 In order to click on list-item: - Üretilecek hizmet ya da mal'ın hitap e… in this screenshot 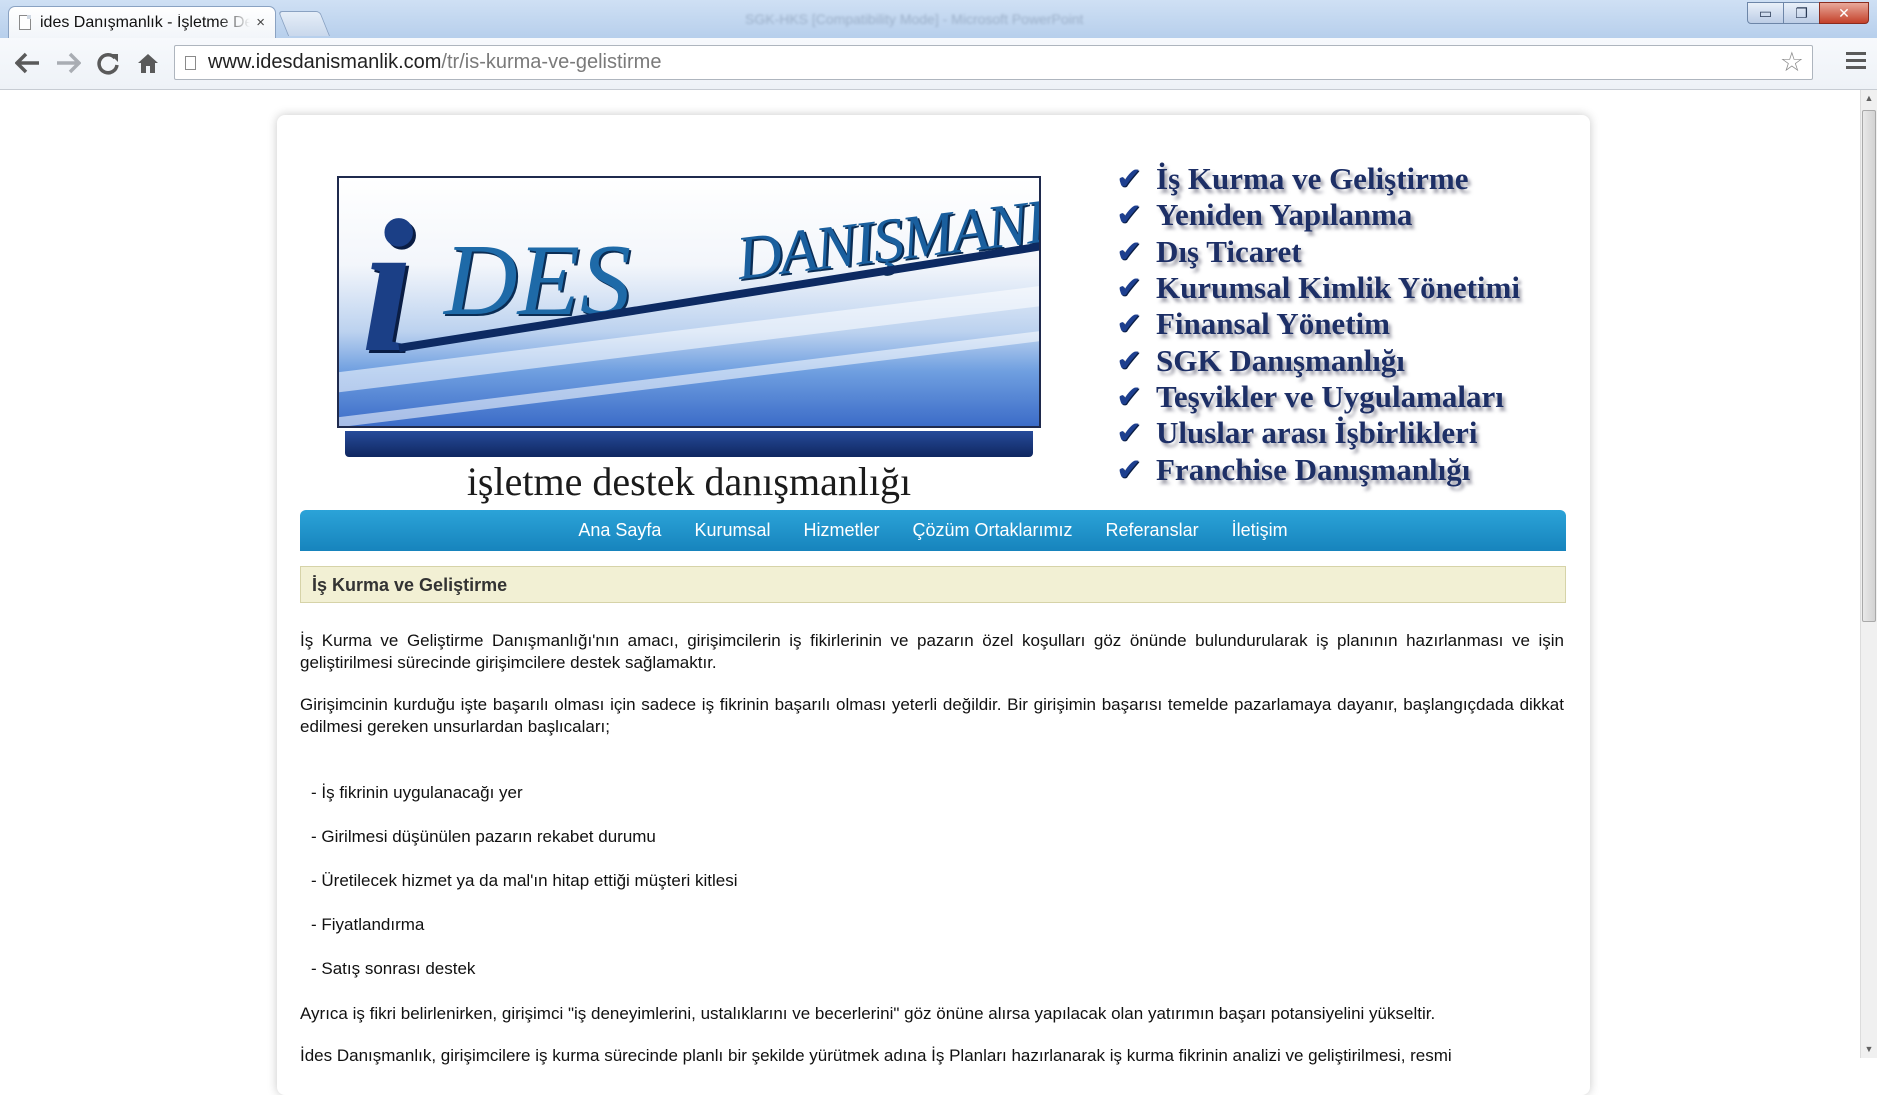, I will do `click(524, 880)`.